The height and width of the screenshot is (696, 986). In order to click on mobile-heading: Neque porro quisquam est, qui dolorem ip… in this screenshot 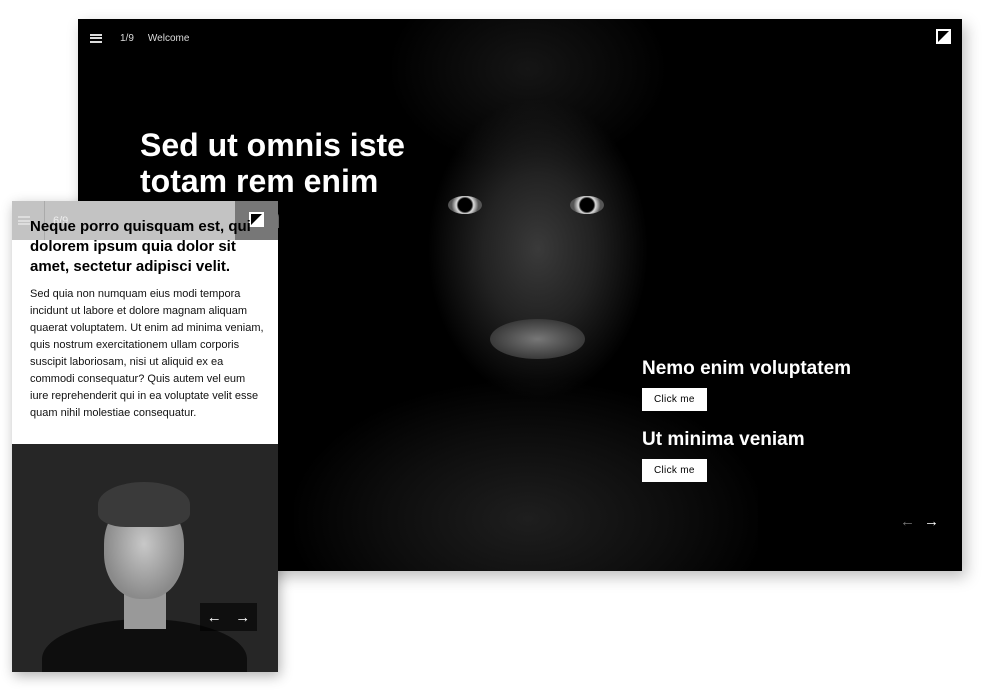, I will do `click(140, 246)`.